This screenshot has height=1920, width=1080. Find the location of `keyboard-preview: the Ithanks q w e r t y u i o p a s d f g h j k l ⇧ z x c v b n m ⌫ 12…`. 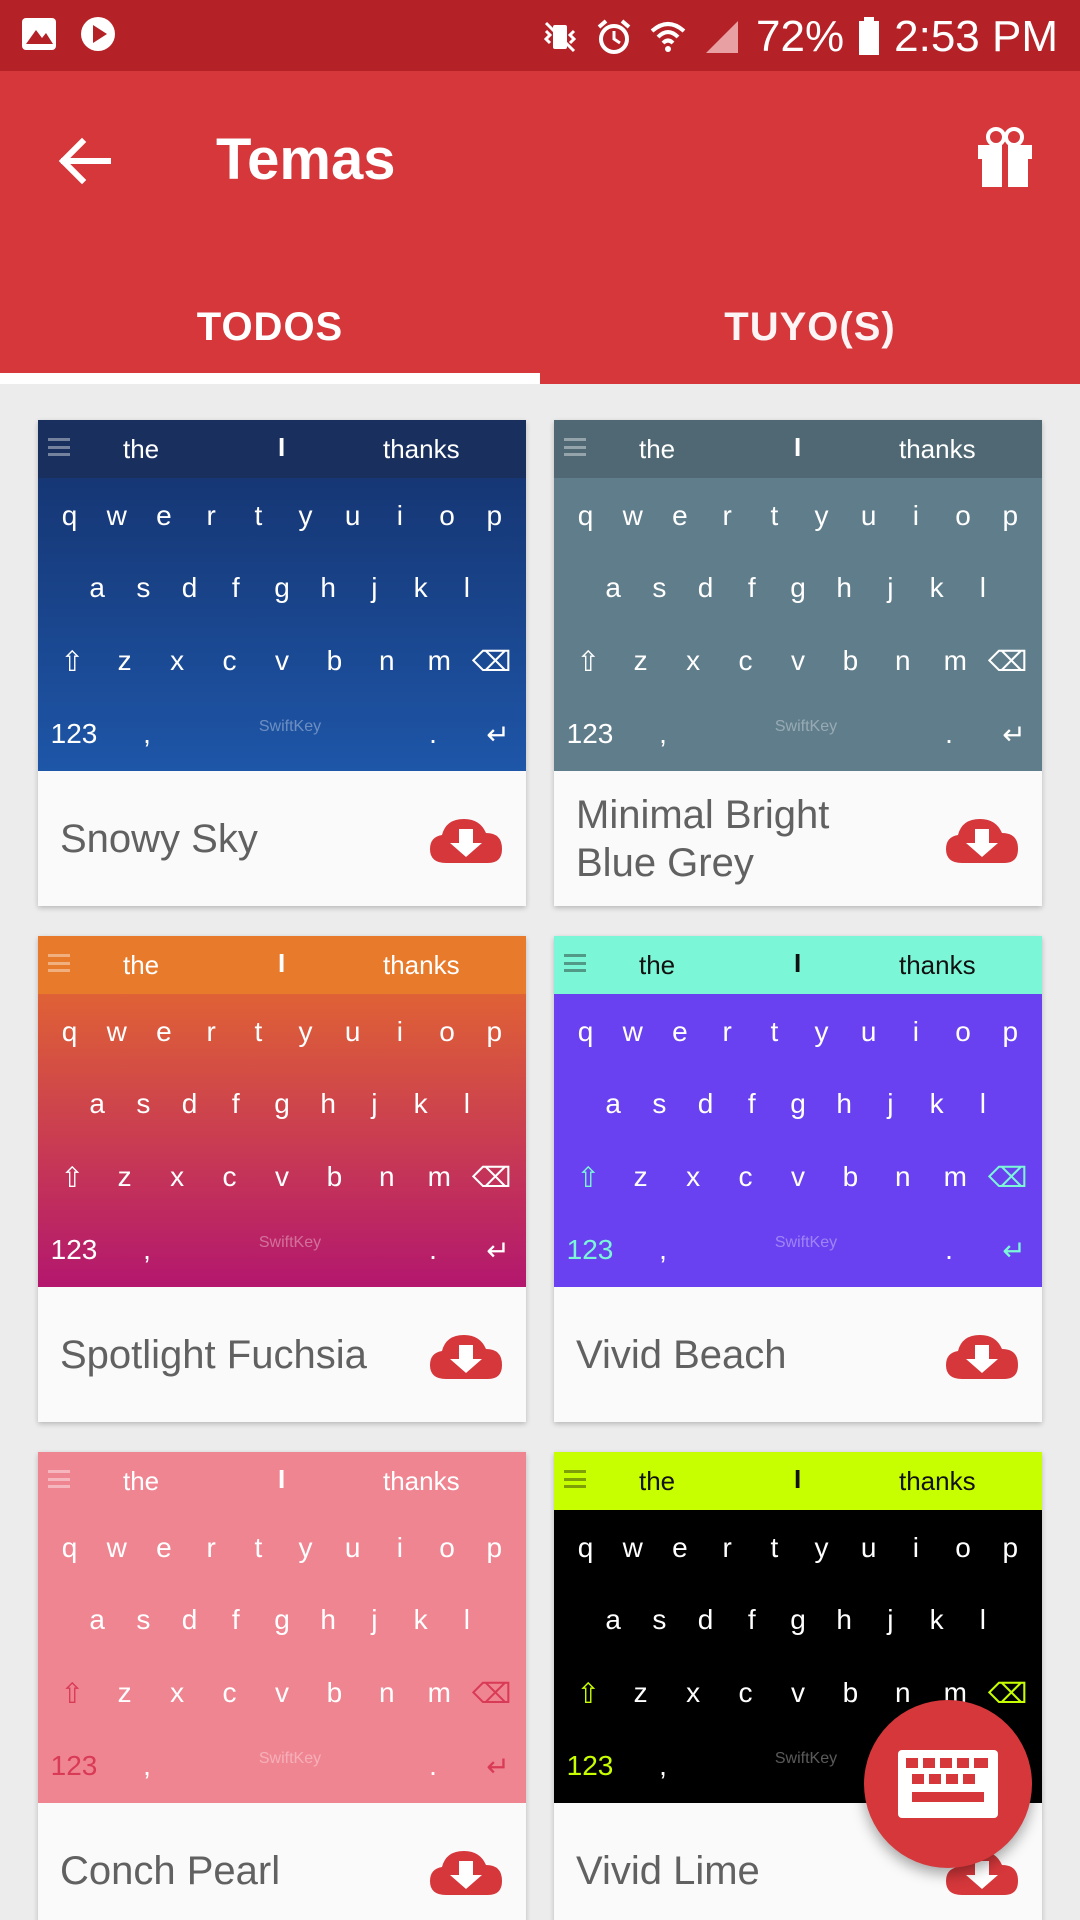

keyboard-preview: the Ithanks q w e r t y u i o p a s d f g h j k l ⇧ z x c v b n m ⌫ 12… is located at coordinates (798, 1111).